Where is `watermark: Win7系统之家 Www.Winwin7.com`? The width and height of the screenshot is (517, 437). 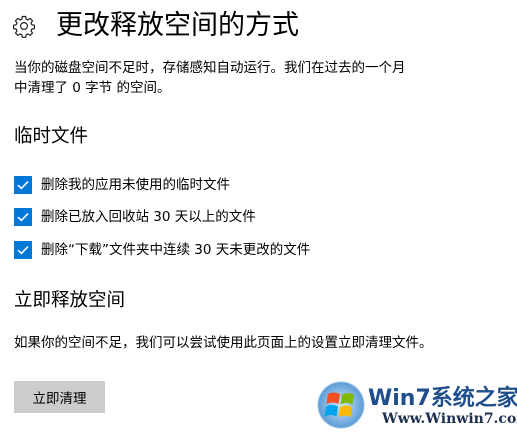
watermark: Win7系统之家 Www.Winwin7.com is located at coordinates (416, 406).